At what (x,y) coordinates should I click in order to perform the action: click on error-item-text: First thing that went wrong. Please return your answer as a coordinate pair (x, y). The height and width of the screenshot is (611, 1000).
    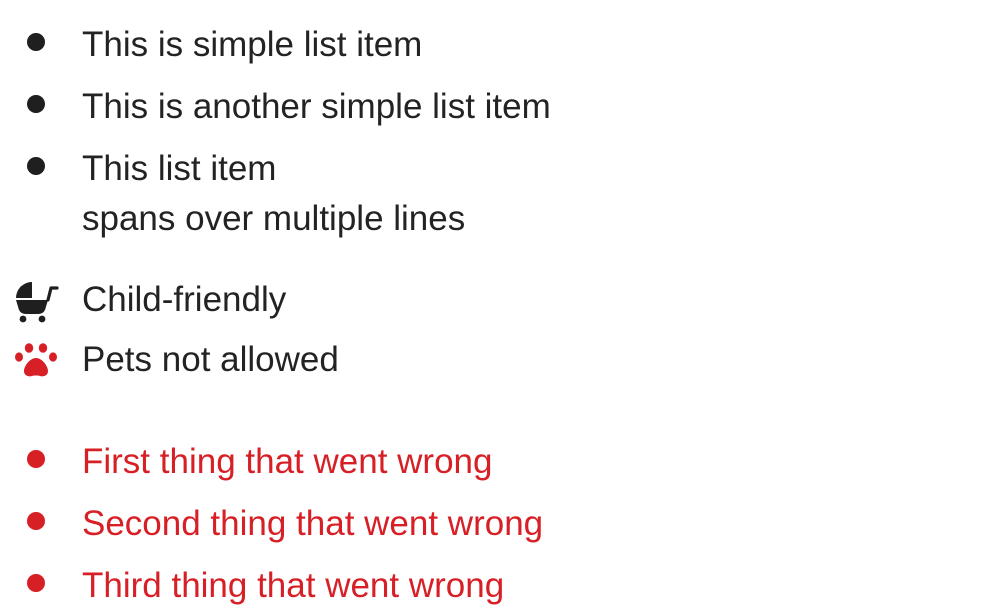
    Looking at the image, I should click on (287, 461).